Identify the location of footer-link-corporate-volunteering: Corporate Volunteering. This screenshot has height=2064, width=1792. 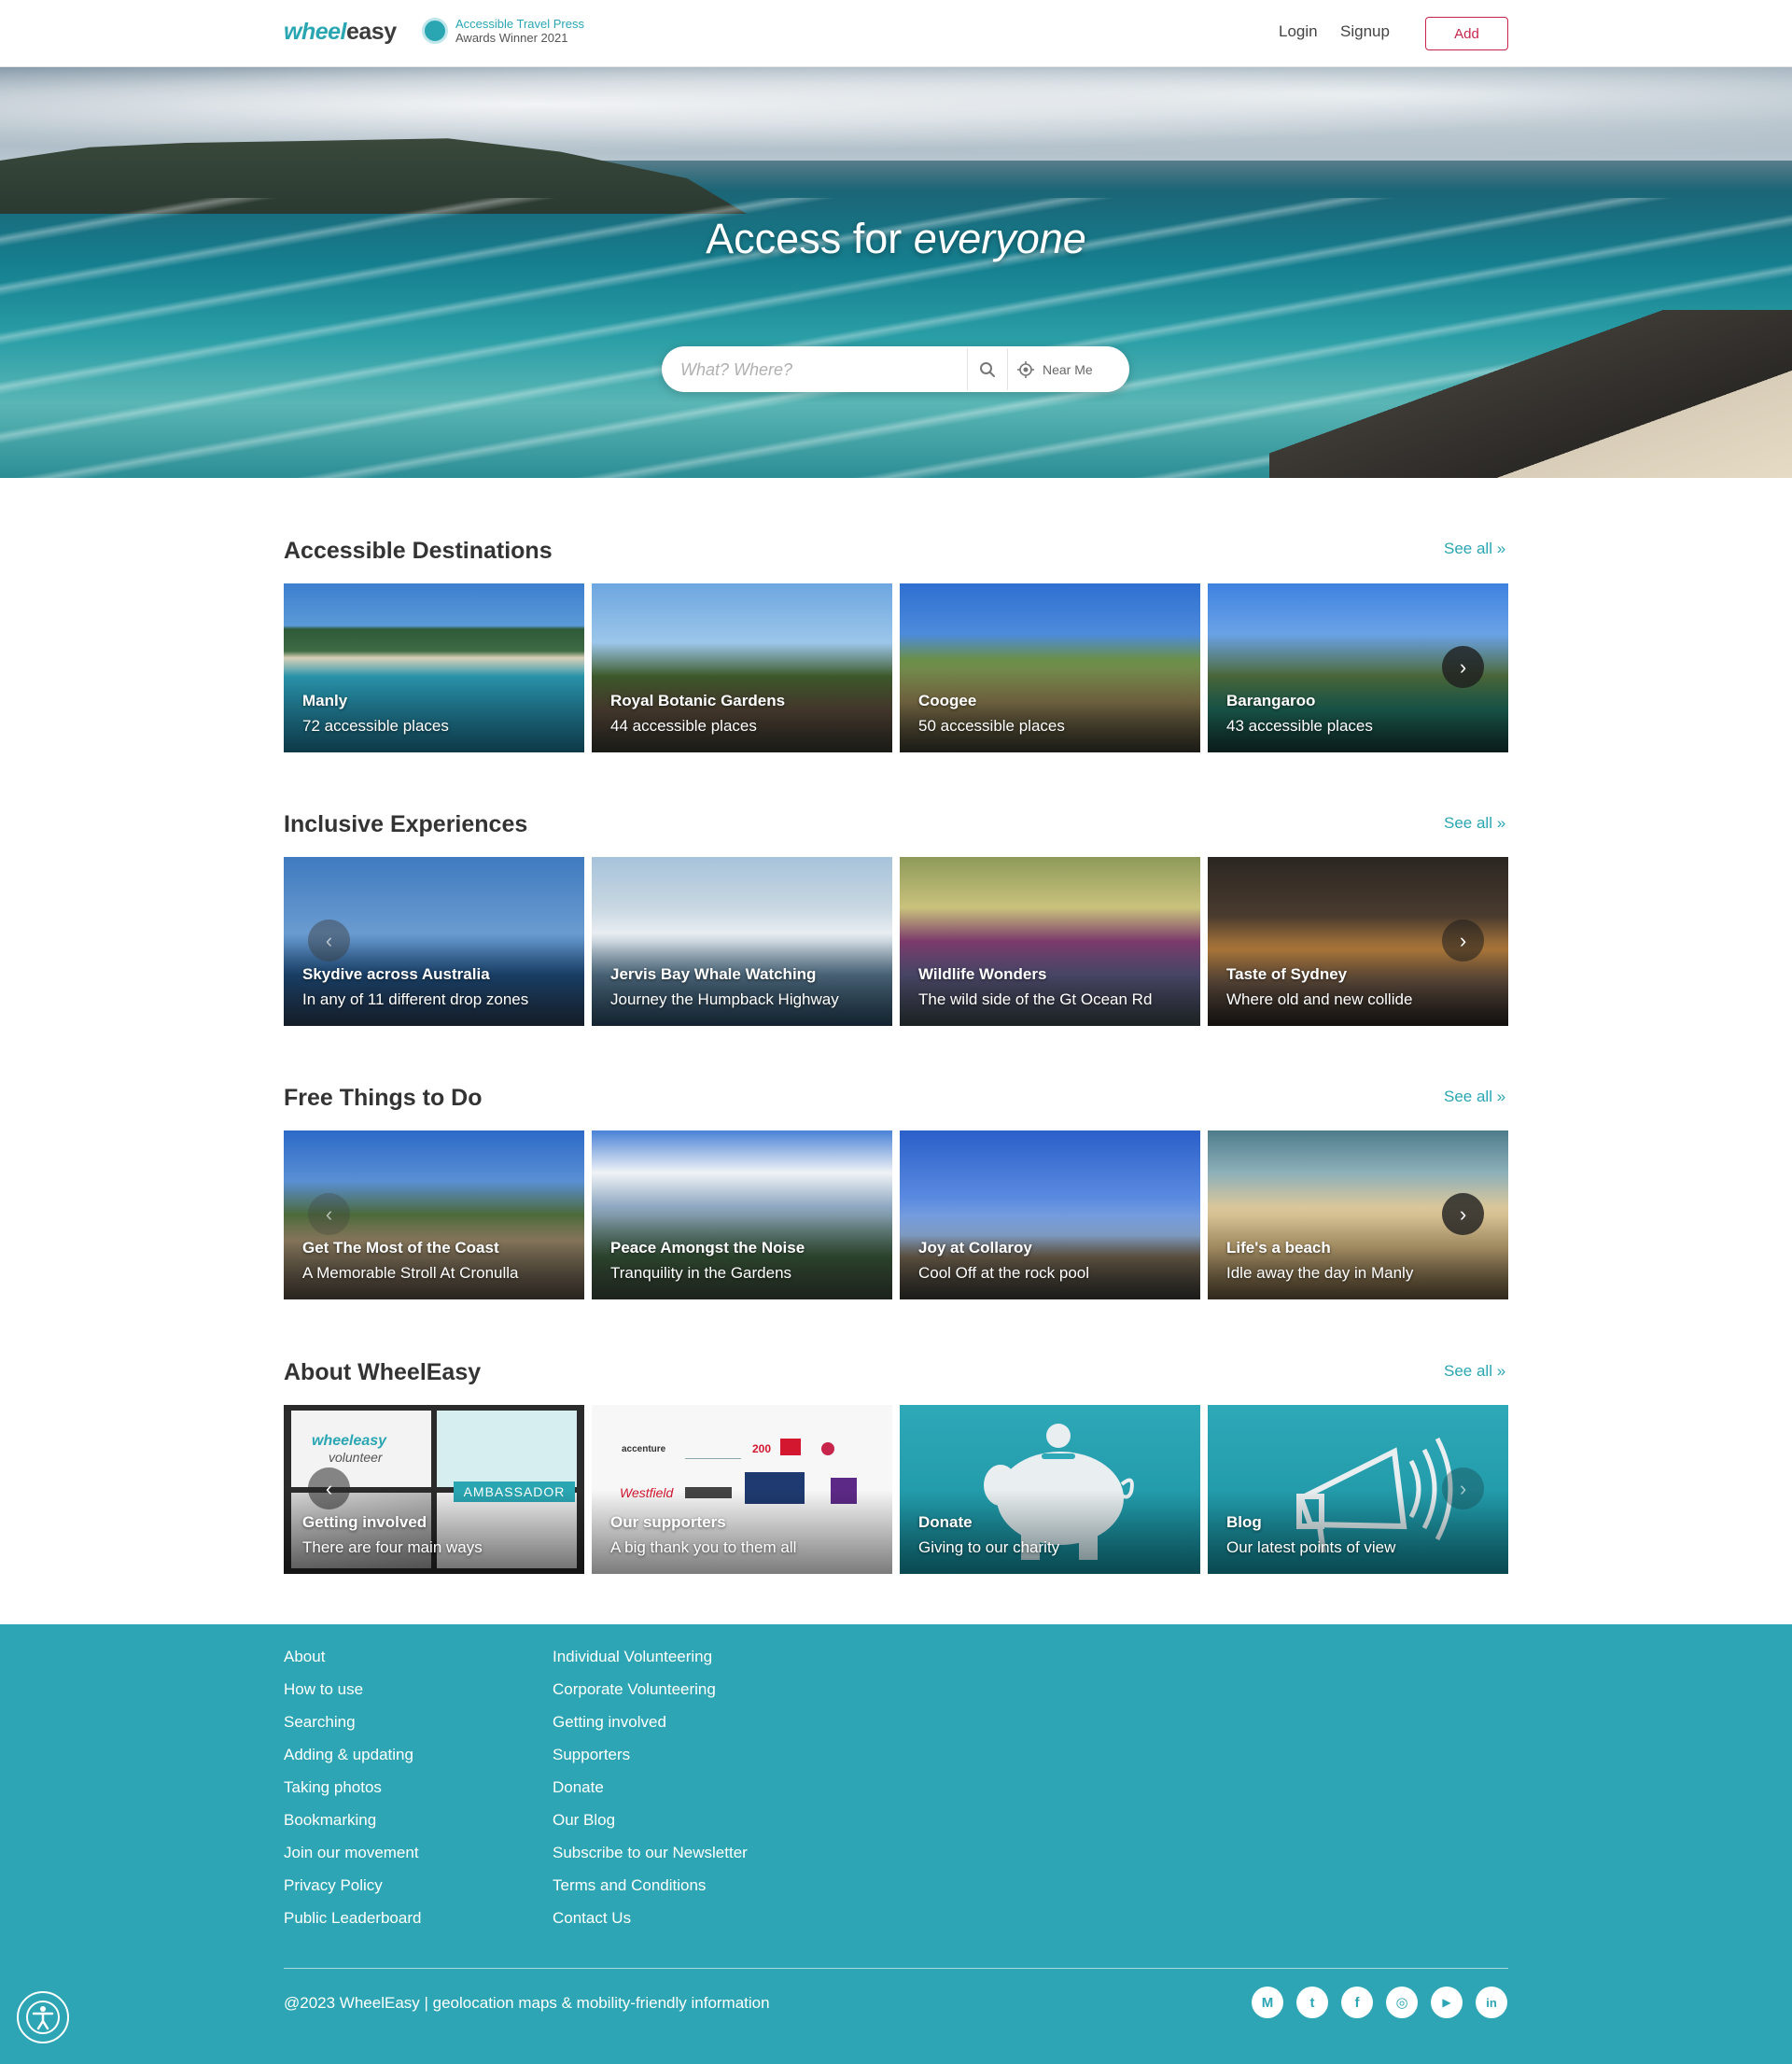
(650, 1696).